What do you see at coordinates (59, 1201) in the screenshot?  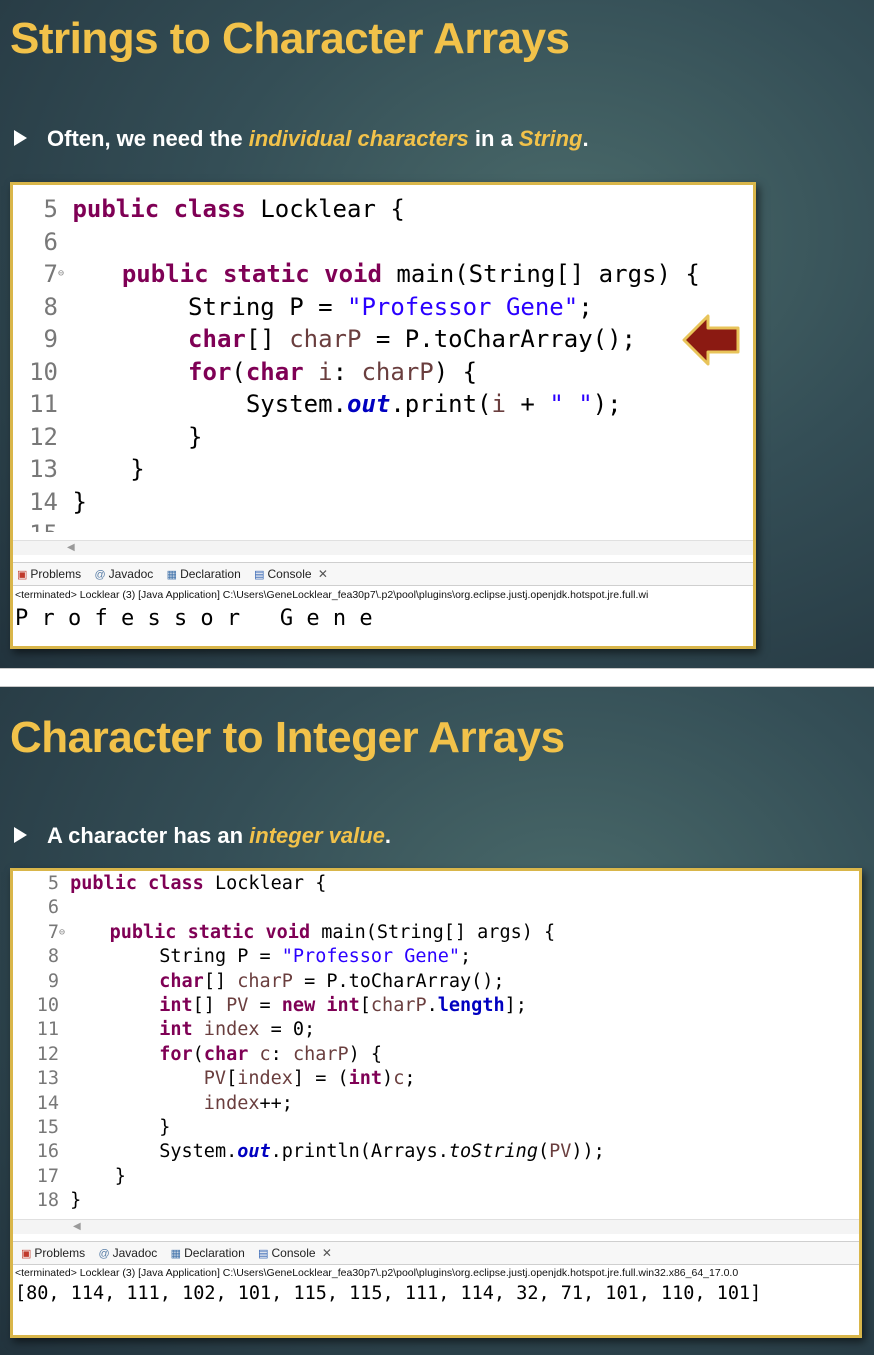 I see `code-line: 18 }` at bounding box center [59, 1201].